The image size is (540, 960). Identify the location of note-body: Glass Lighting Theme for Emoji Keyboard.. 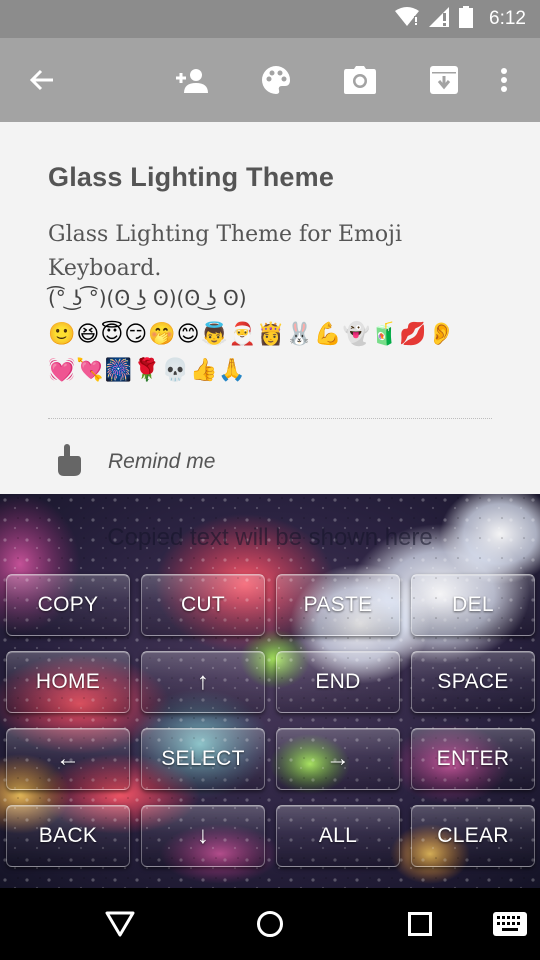
(268, 252).